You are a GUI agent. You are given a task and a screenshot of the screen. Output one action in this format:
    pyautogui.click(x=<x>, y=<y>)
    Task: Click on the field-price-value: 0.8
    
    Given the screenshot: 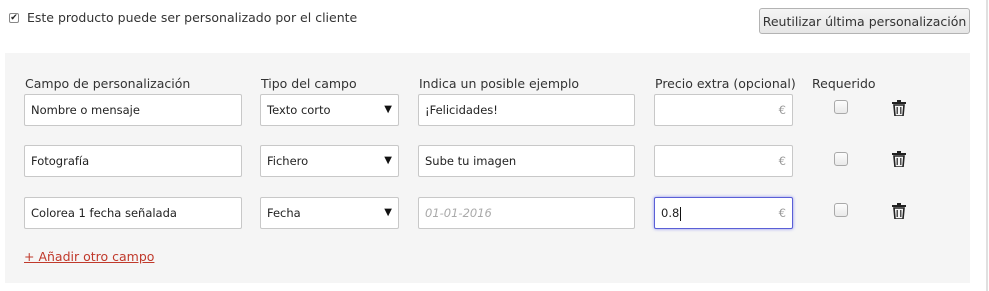 What is the action you would take?
    pyautogui.click(x=670, y=213)
    